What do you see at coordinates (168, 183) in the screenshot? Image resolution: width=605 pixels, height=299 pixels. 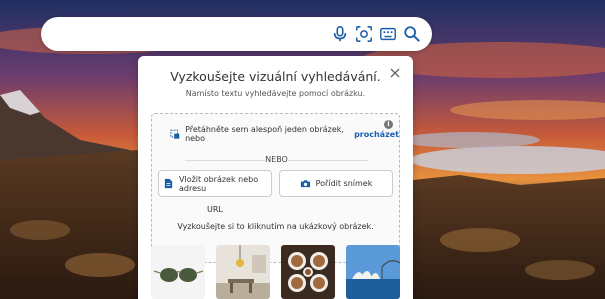 I see `document-icon` at bounding box center [168, 183].